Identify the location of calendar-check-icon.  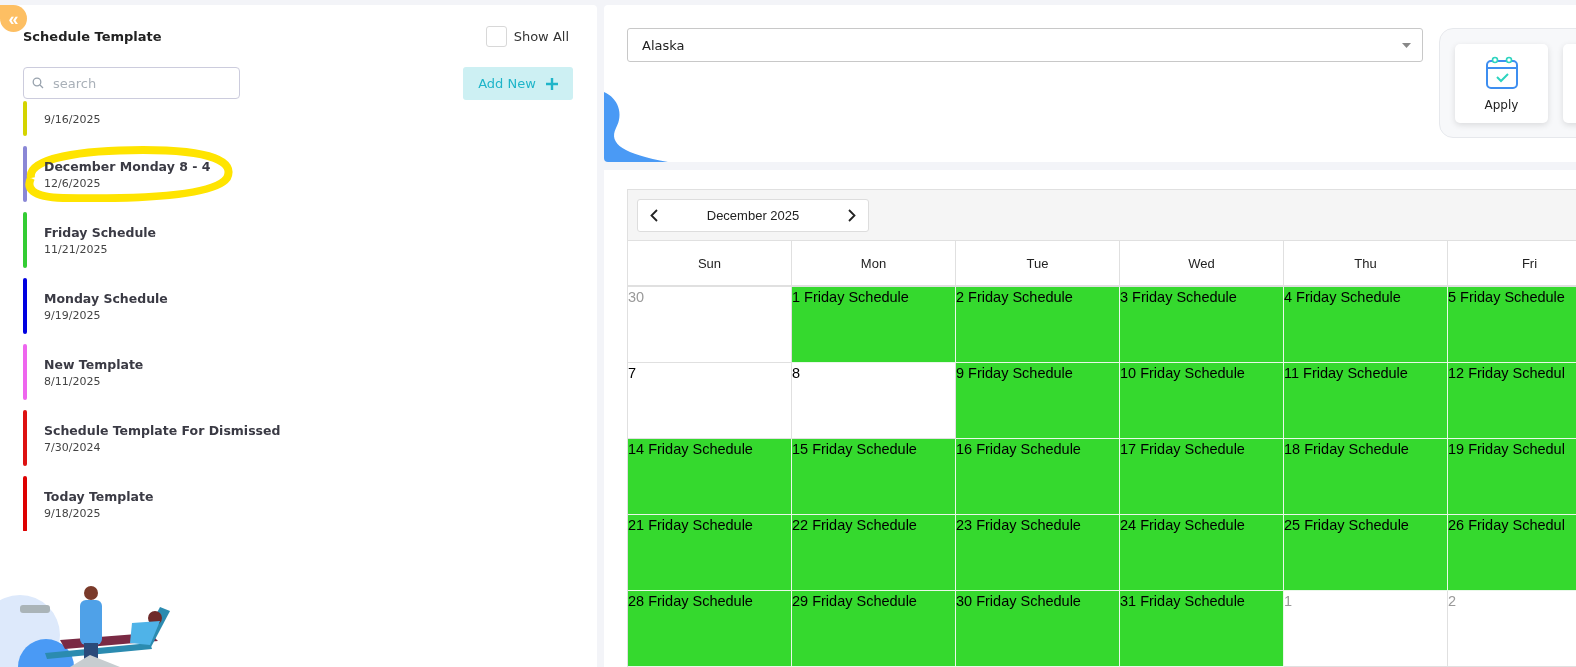
(1501, 72).